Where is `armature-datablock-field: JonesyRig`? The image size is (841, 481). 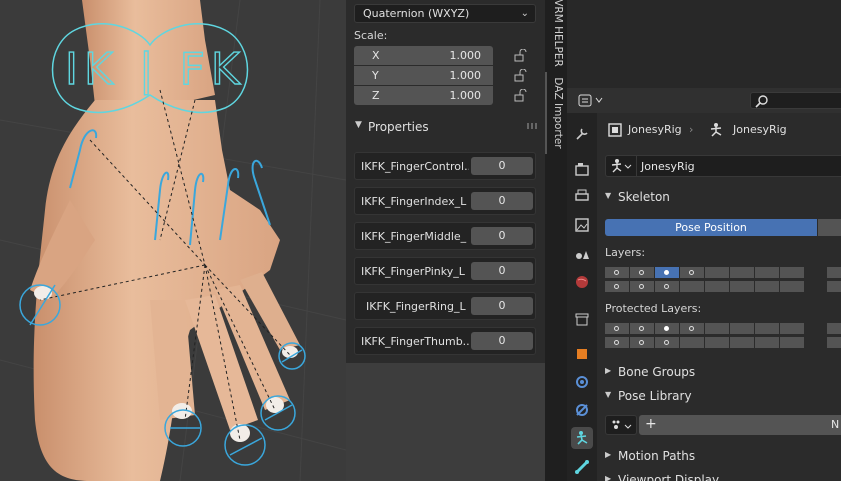 armature-datablock-field: JonesyRig is located at coordinates (723, 166).